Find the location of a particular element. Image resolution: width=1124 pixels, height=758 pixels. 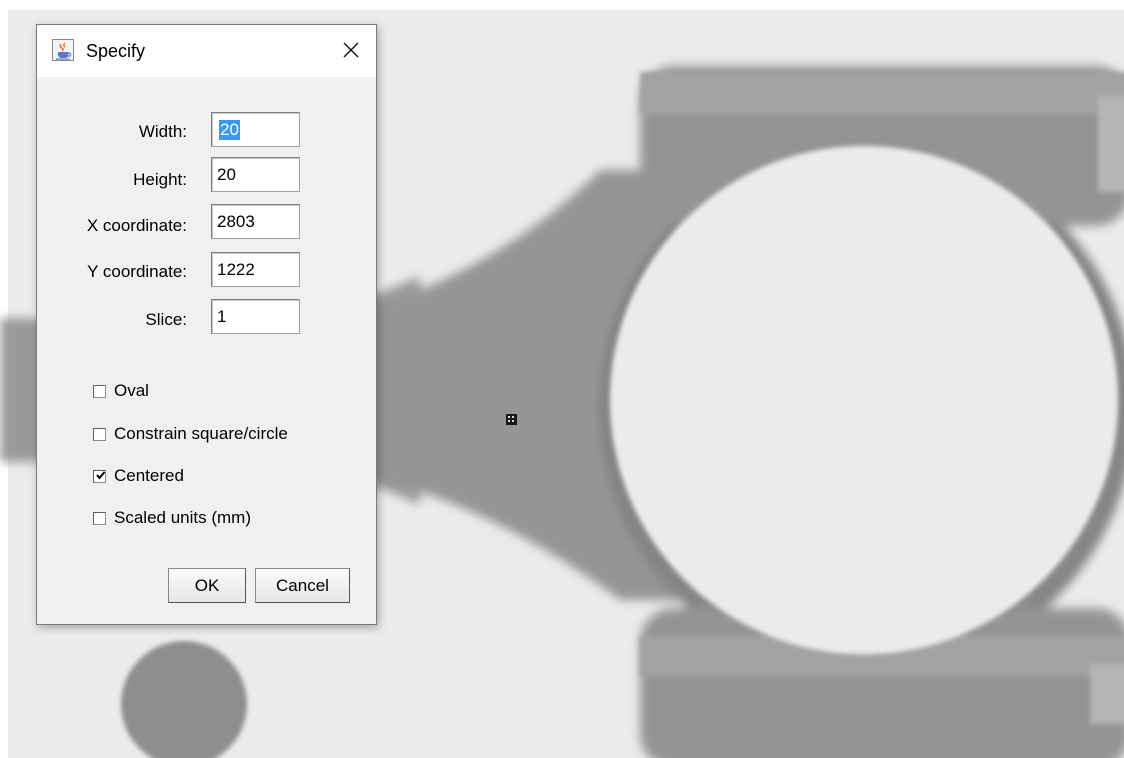

checkbox-label: Scaled units (mm) is located at coordinates (182, 517).